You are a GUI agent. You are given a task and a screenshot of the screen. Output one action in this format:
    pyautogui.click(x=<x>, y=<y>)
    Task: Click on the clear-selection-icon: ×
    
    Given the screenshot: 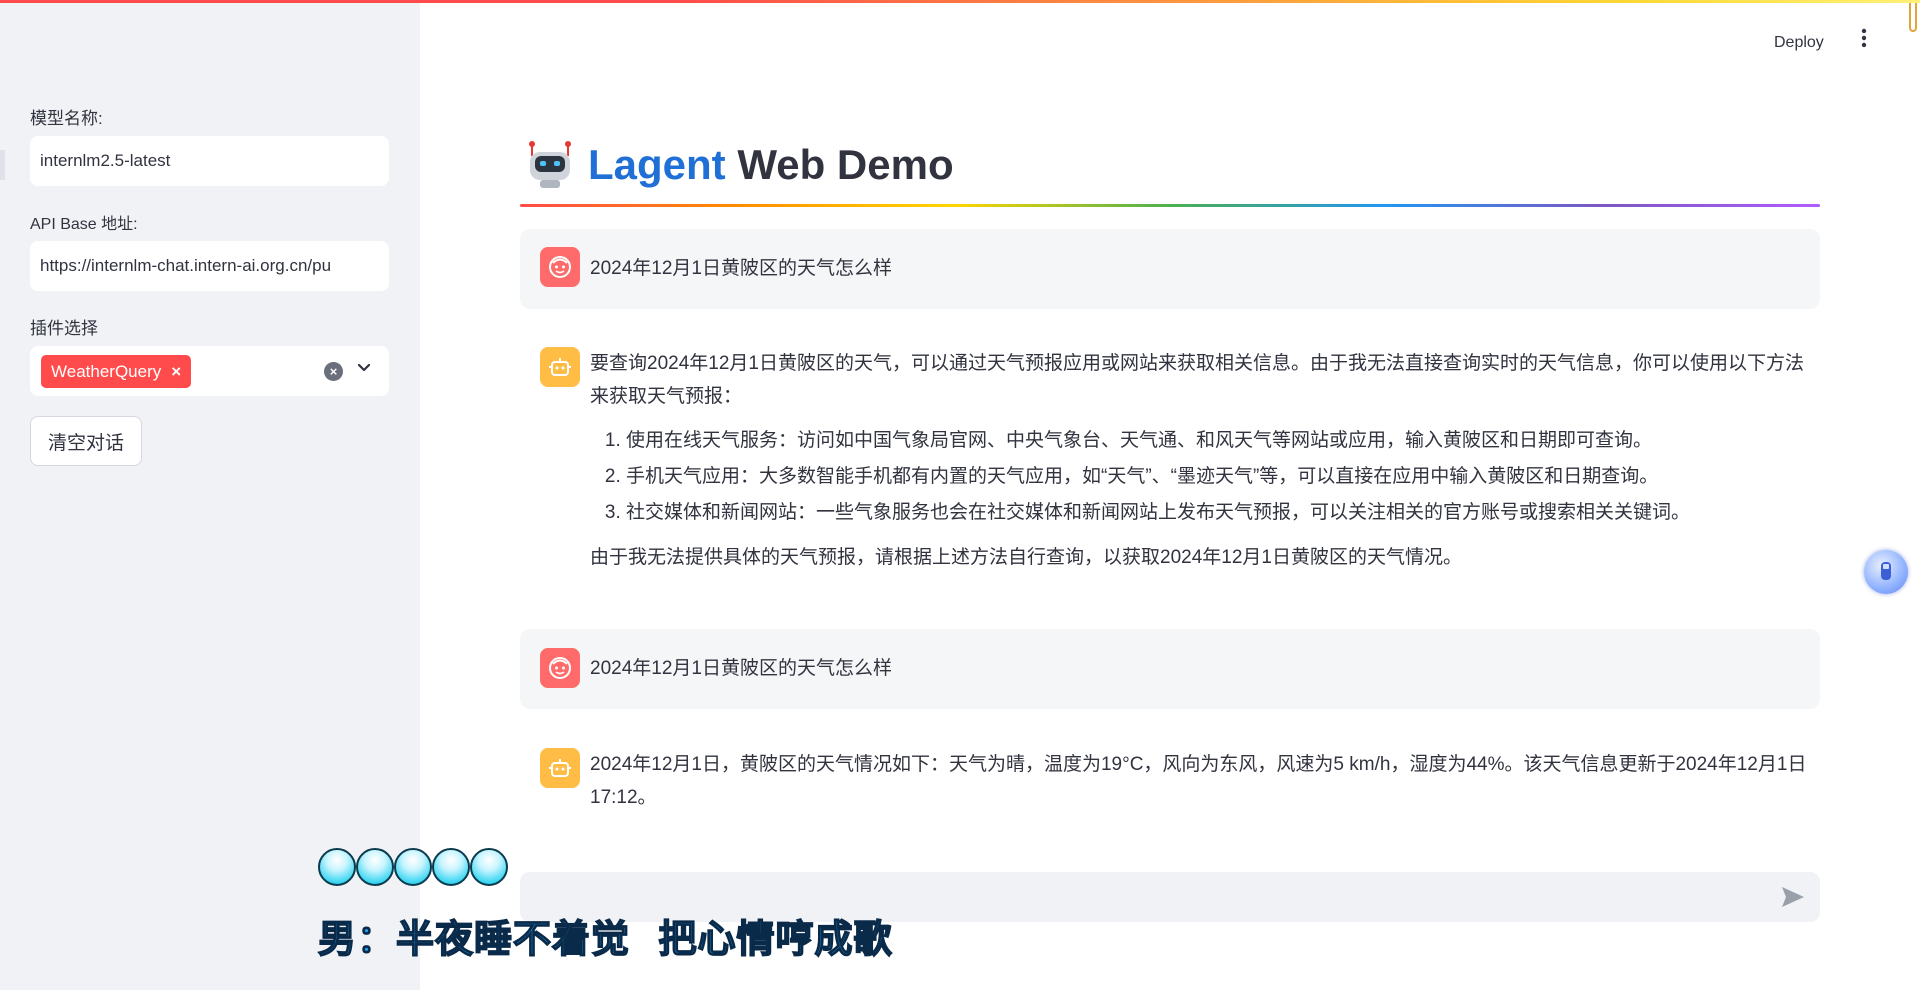 What is the action you would take?
    pyautogui.click(x=333, y=371)
    